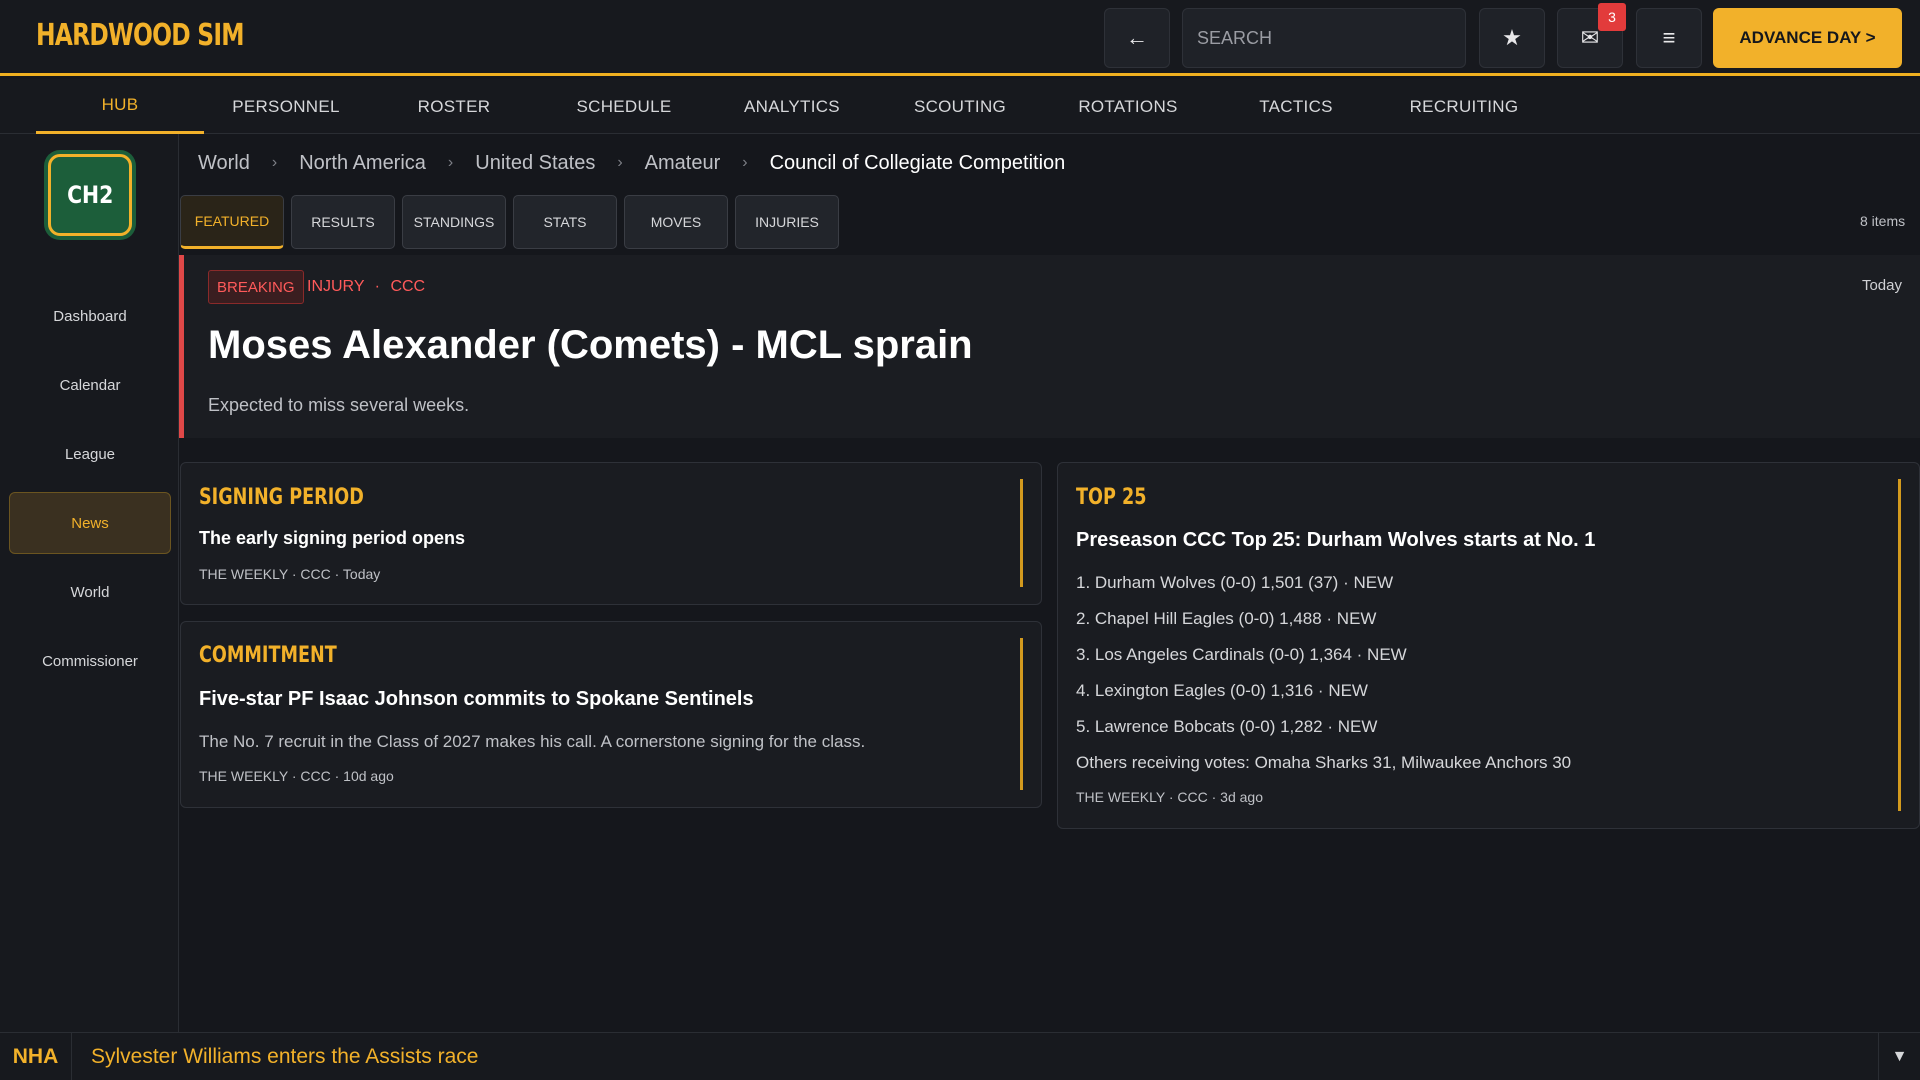 This screenshot has width=1920, height=1080. Describe the element at coordinates (1296, 106) in the screenshot. I see `nav-tab-tactics: TACTICS` at that location.